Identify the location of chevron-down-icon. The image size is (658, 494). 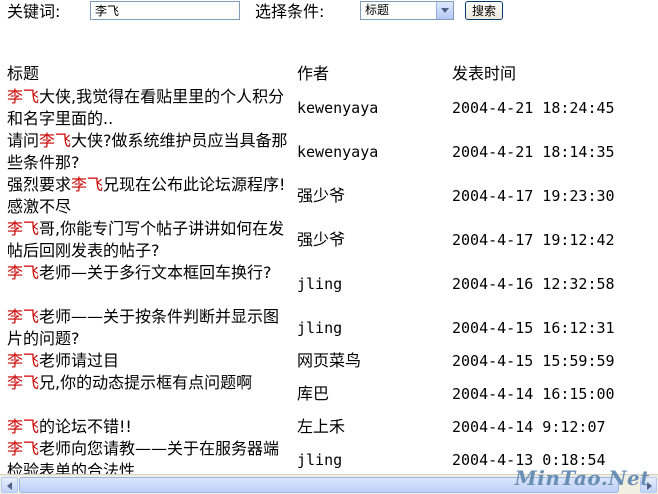
(445, 10).